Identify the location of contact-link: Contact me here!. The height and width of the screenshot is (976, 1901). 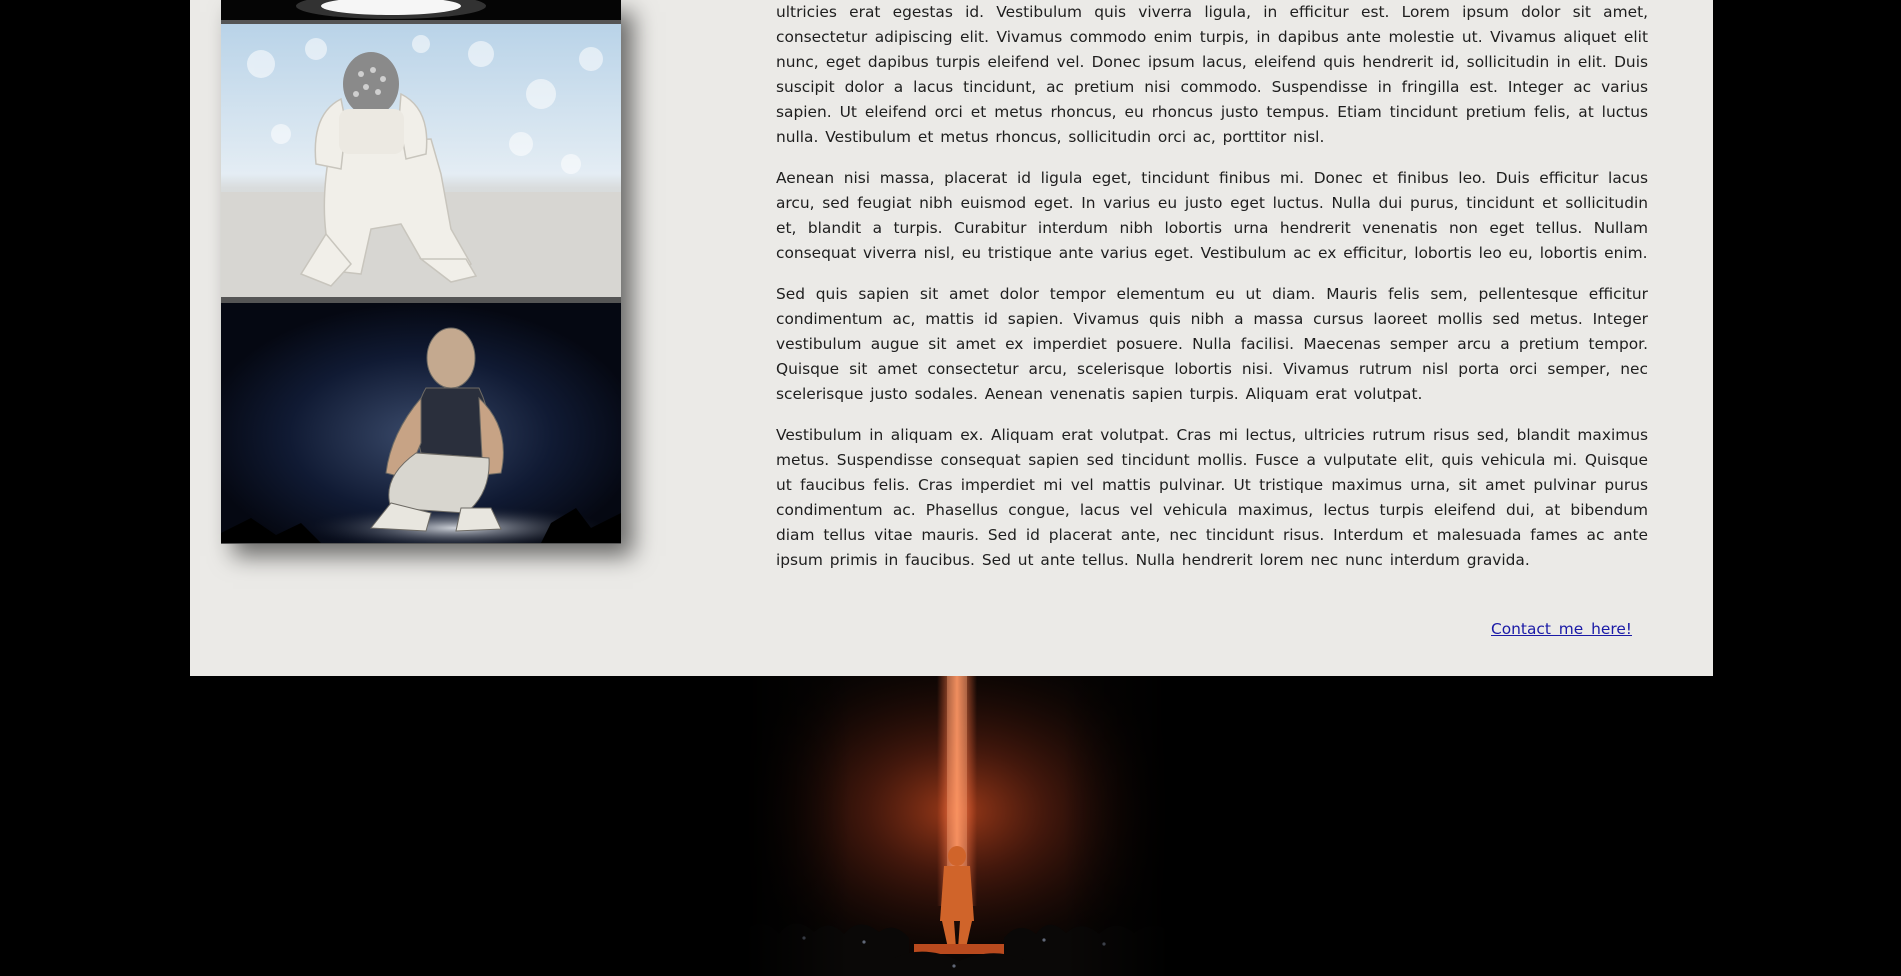
(1561, 629).